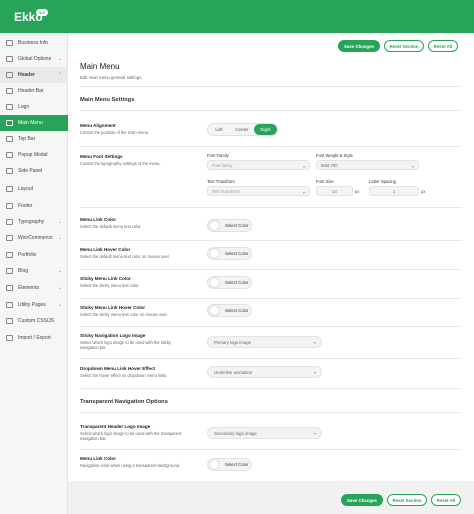  What do you see at coordinates (34, 75) in the screenshot?
I see `sidebar-item-header: Header ⌃` at bounding box center [34, 75].